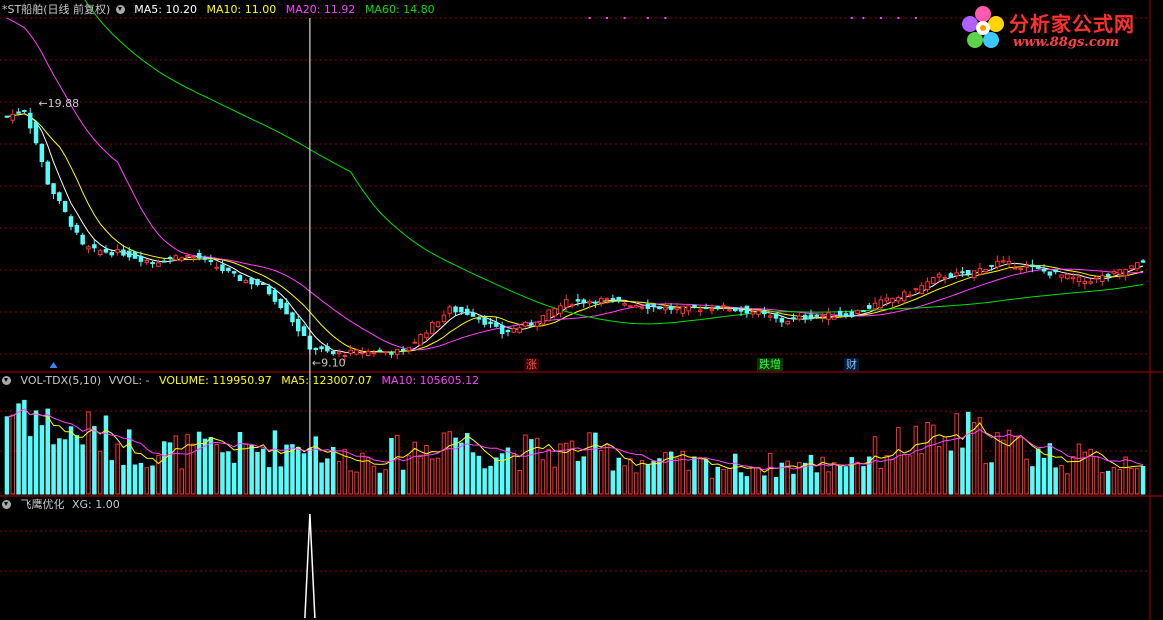 This screenshot has width=1163, height=620. I want to click on ma5-value: MA5: 10.20, so click(165, 9).